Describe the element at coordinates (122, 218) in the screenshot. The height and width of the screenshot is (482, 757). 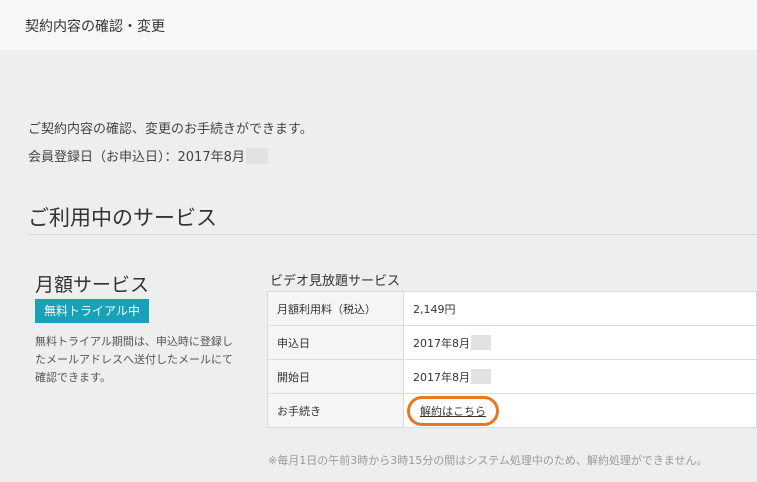
I see `section-title: ご利用中のサービス` at that location.